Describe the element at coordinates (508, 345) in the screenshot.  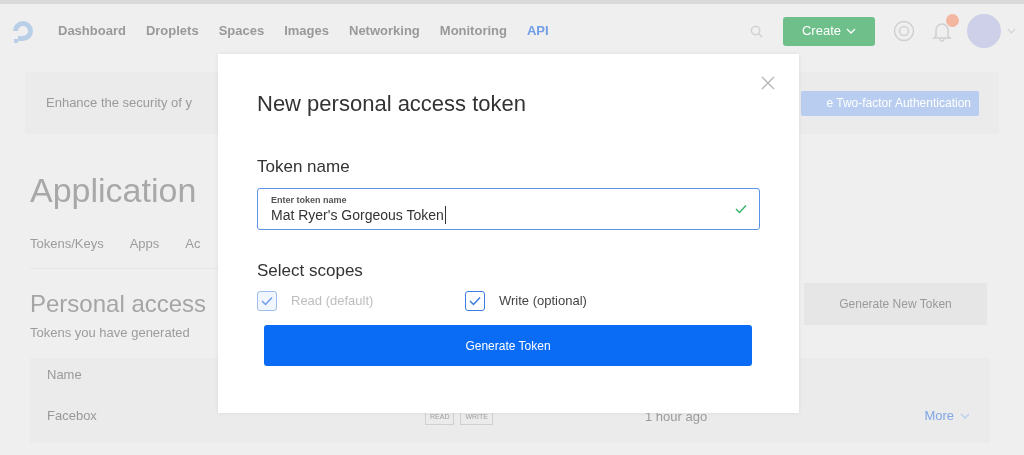
I see `generate-token-button: Generate Token` at that location.